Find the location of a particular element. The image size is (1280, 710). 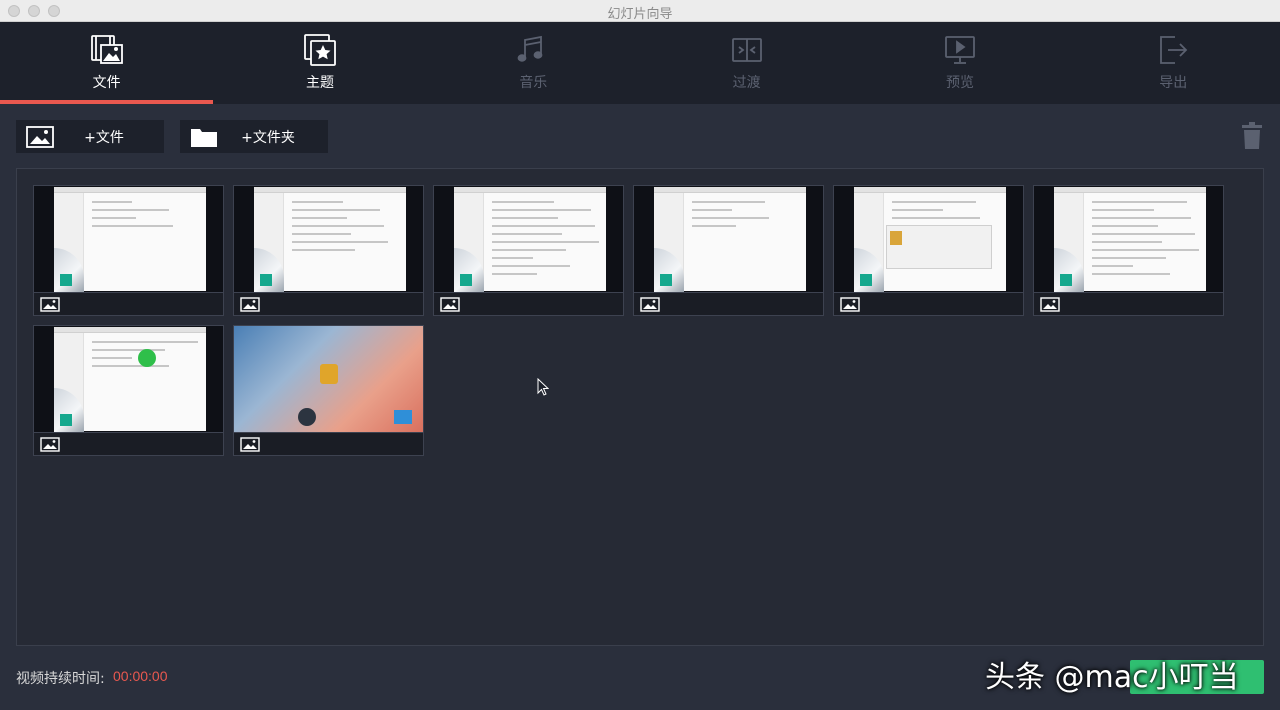

step-preview-label: 预览 is located at coordinates (959, 83).